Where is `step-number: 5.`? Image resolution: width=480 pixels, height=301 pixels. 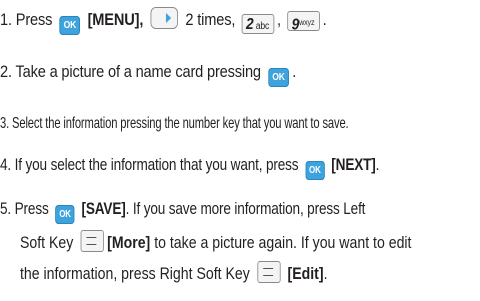
step-number: 5. is located at coordinates (6, 208).